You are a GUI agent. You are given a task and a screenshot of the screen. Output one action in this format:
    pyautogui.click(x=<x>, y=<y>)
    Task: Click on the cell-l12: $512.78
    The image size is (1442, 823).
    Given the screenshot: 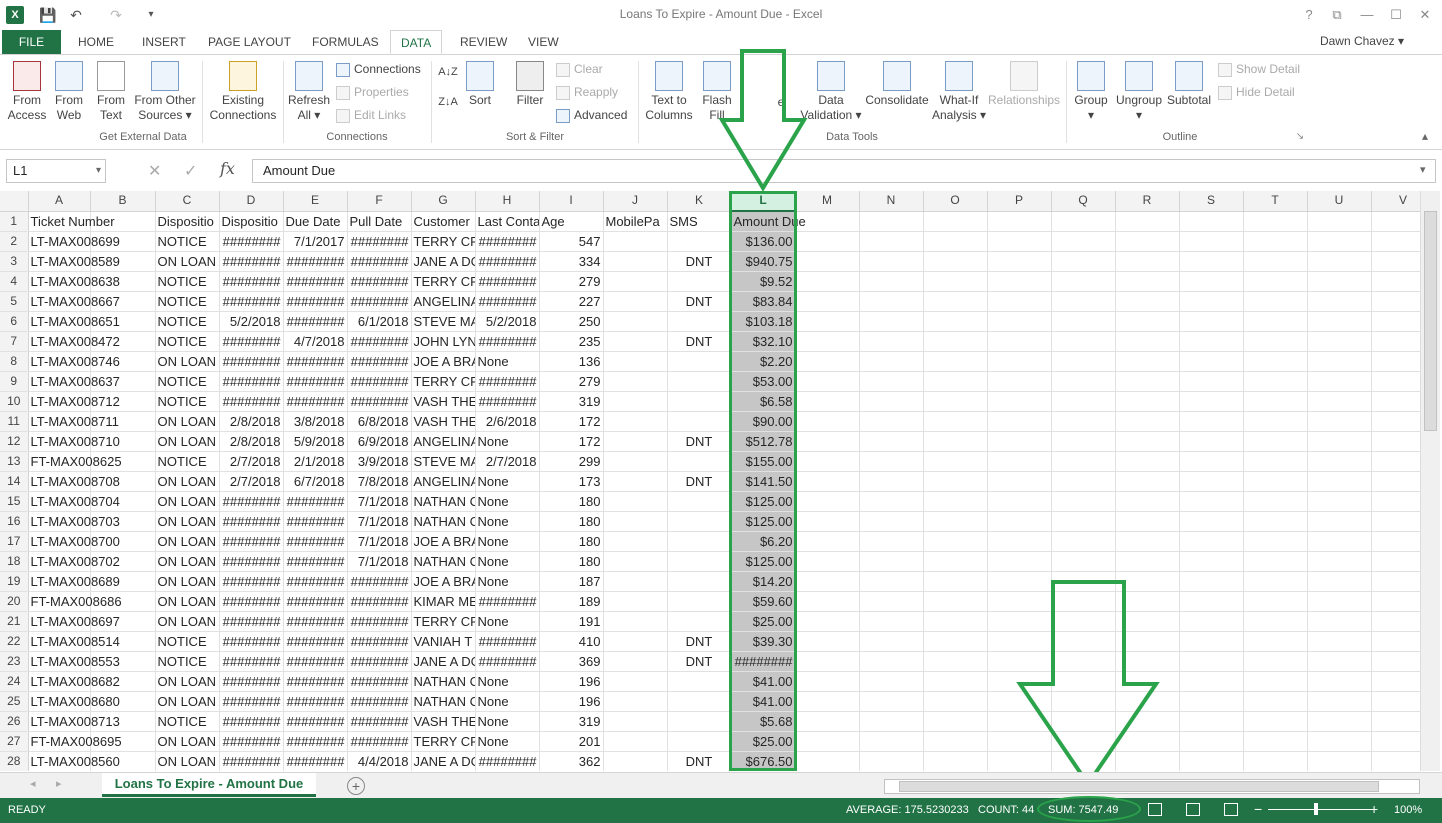 What is the action you would take?
    pyautogui.click(x=763, y=441)
    